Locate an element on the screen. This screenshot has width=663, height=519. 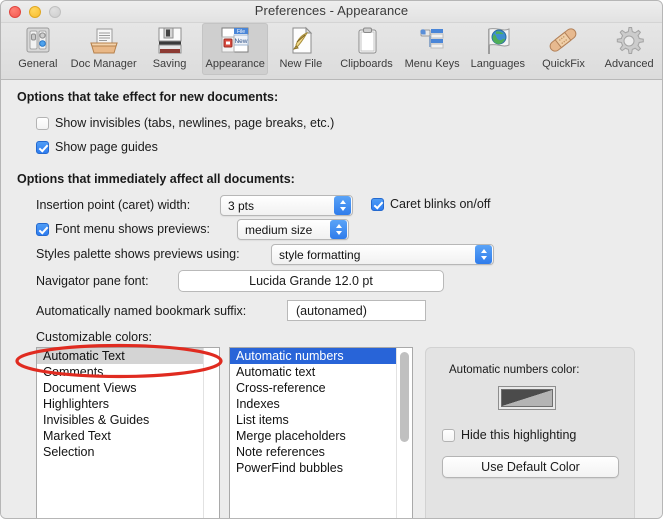
toolbar-item-clipboards: Clipboards is located at coordinates (367, 49).